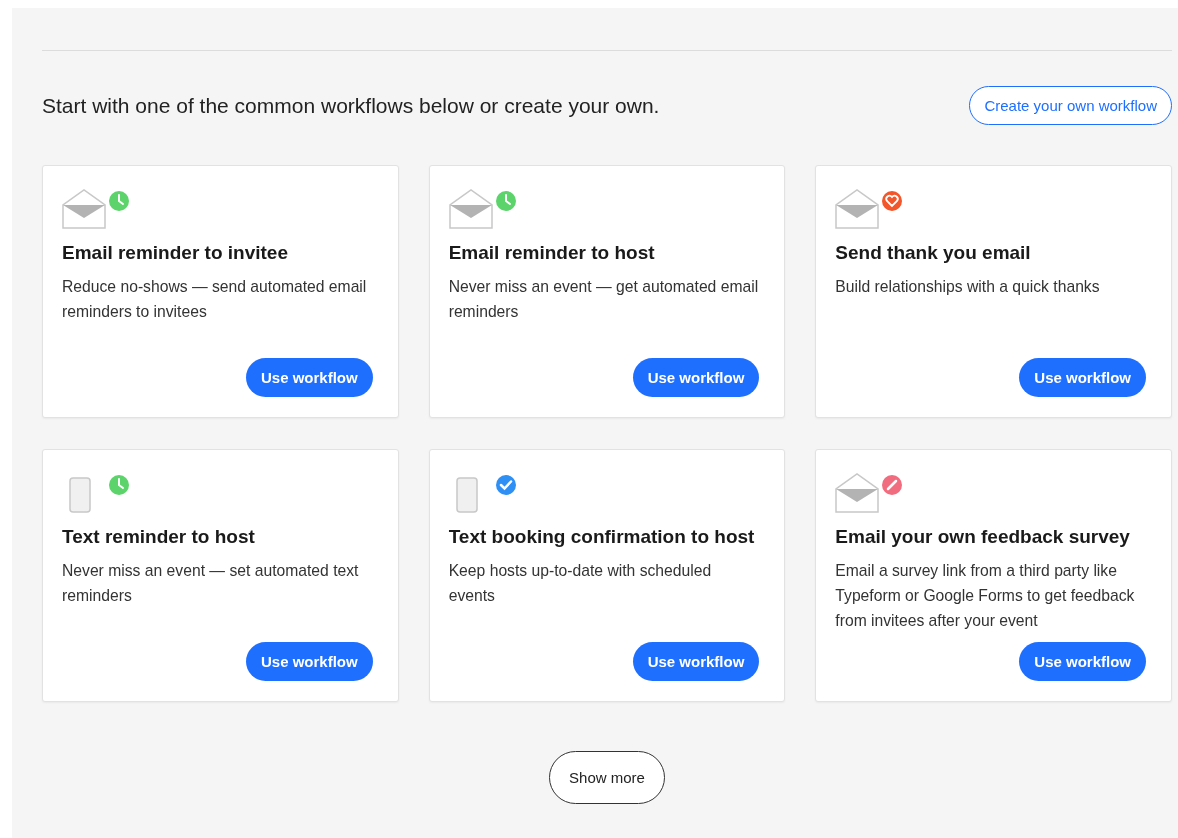 This screenshot has height=838, width=1178. Describe the element at coordinates (351, 105) in the screenshot. I see `intro-text: Start with one of the common workflows below or create your own.` at that location.